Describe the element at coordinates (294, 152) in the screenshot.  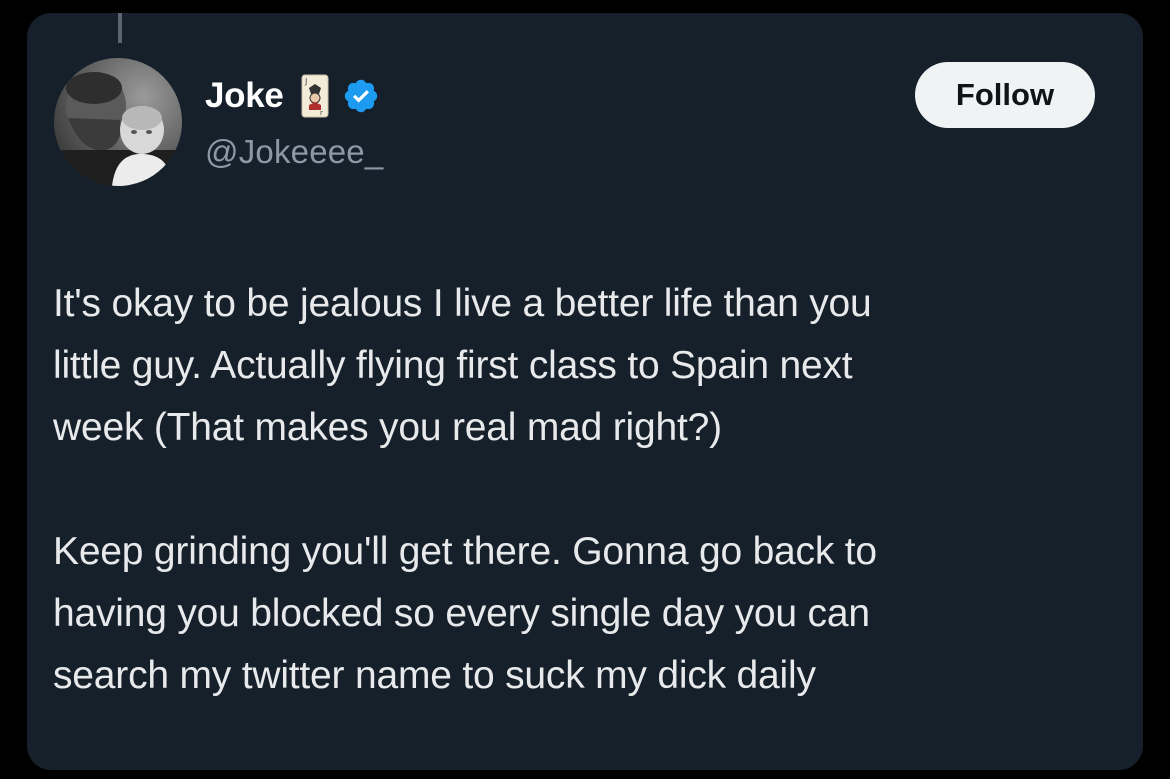
I see `author-handle: @Jokeeee_` at that location.